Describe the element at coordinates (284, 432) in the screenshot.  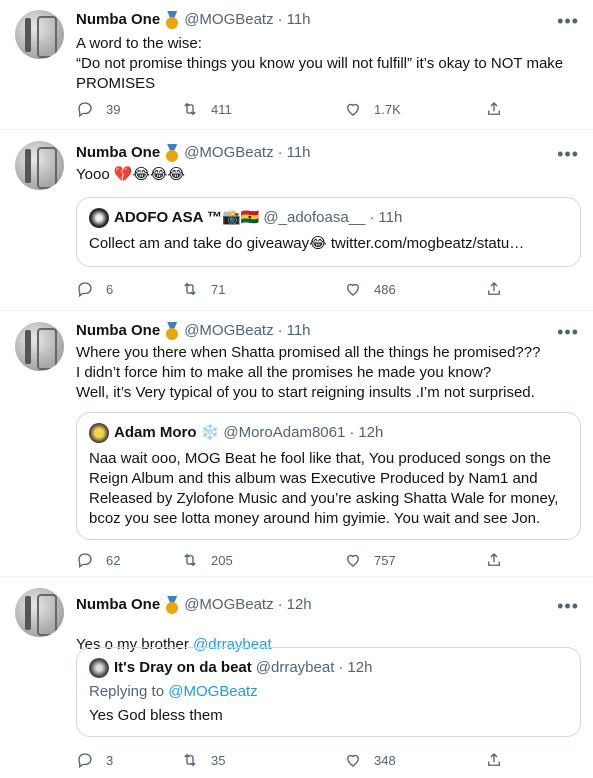
I see `quoted-author-handle: @MoroAdam8061` at that location.